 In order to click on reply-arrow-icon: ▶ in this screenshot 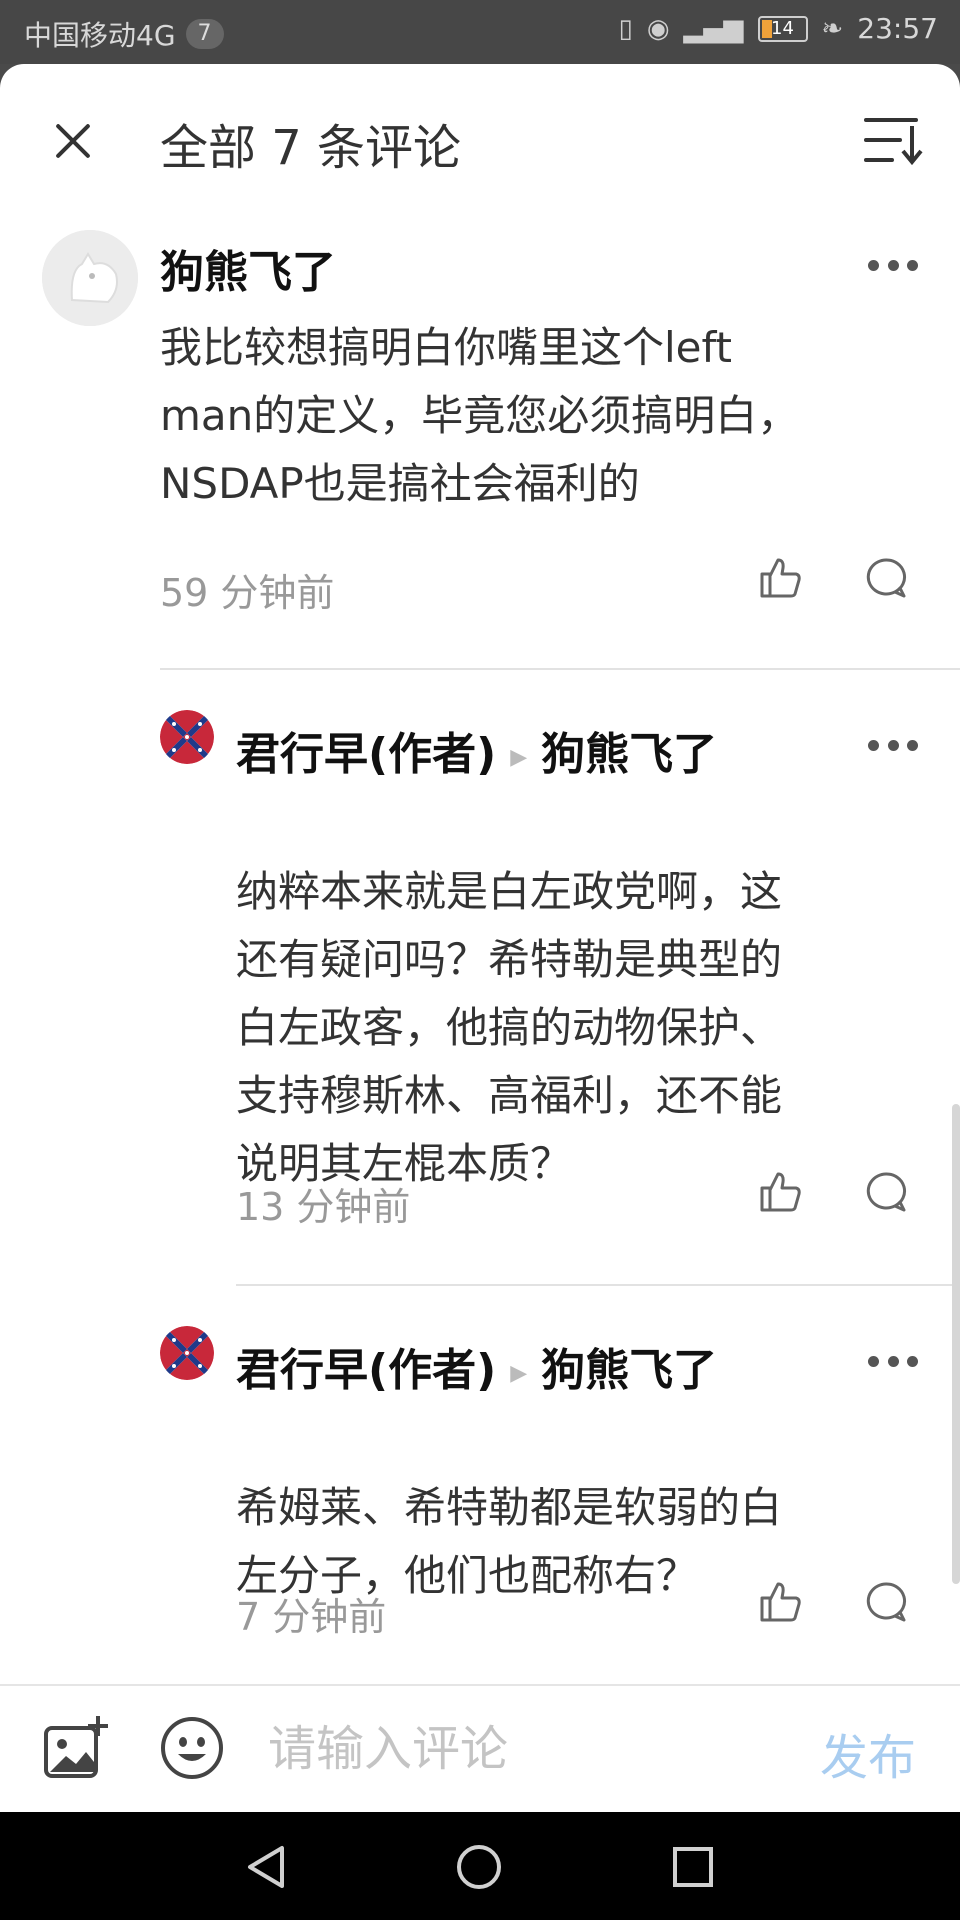, I will do `click(519, 1373)`.